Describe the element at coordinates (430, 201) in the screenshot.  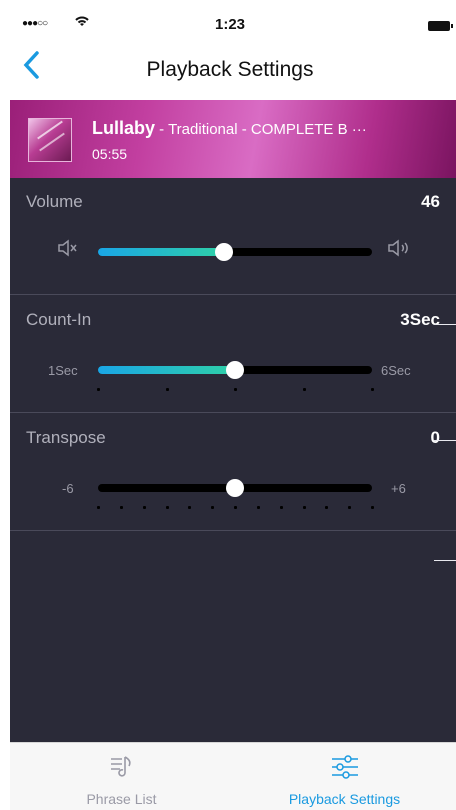
I see `volume-value: 46` at that location.